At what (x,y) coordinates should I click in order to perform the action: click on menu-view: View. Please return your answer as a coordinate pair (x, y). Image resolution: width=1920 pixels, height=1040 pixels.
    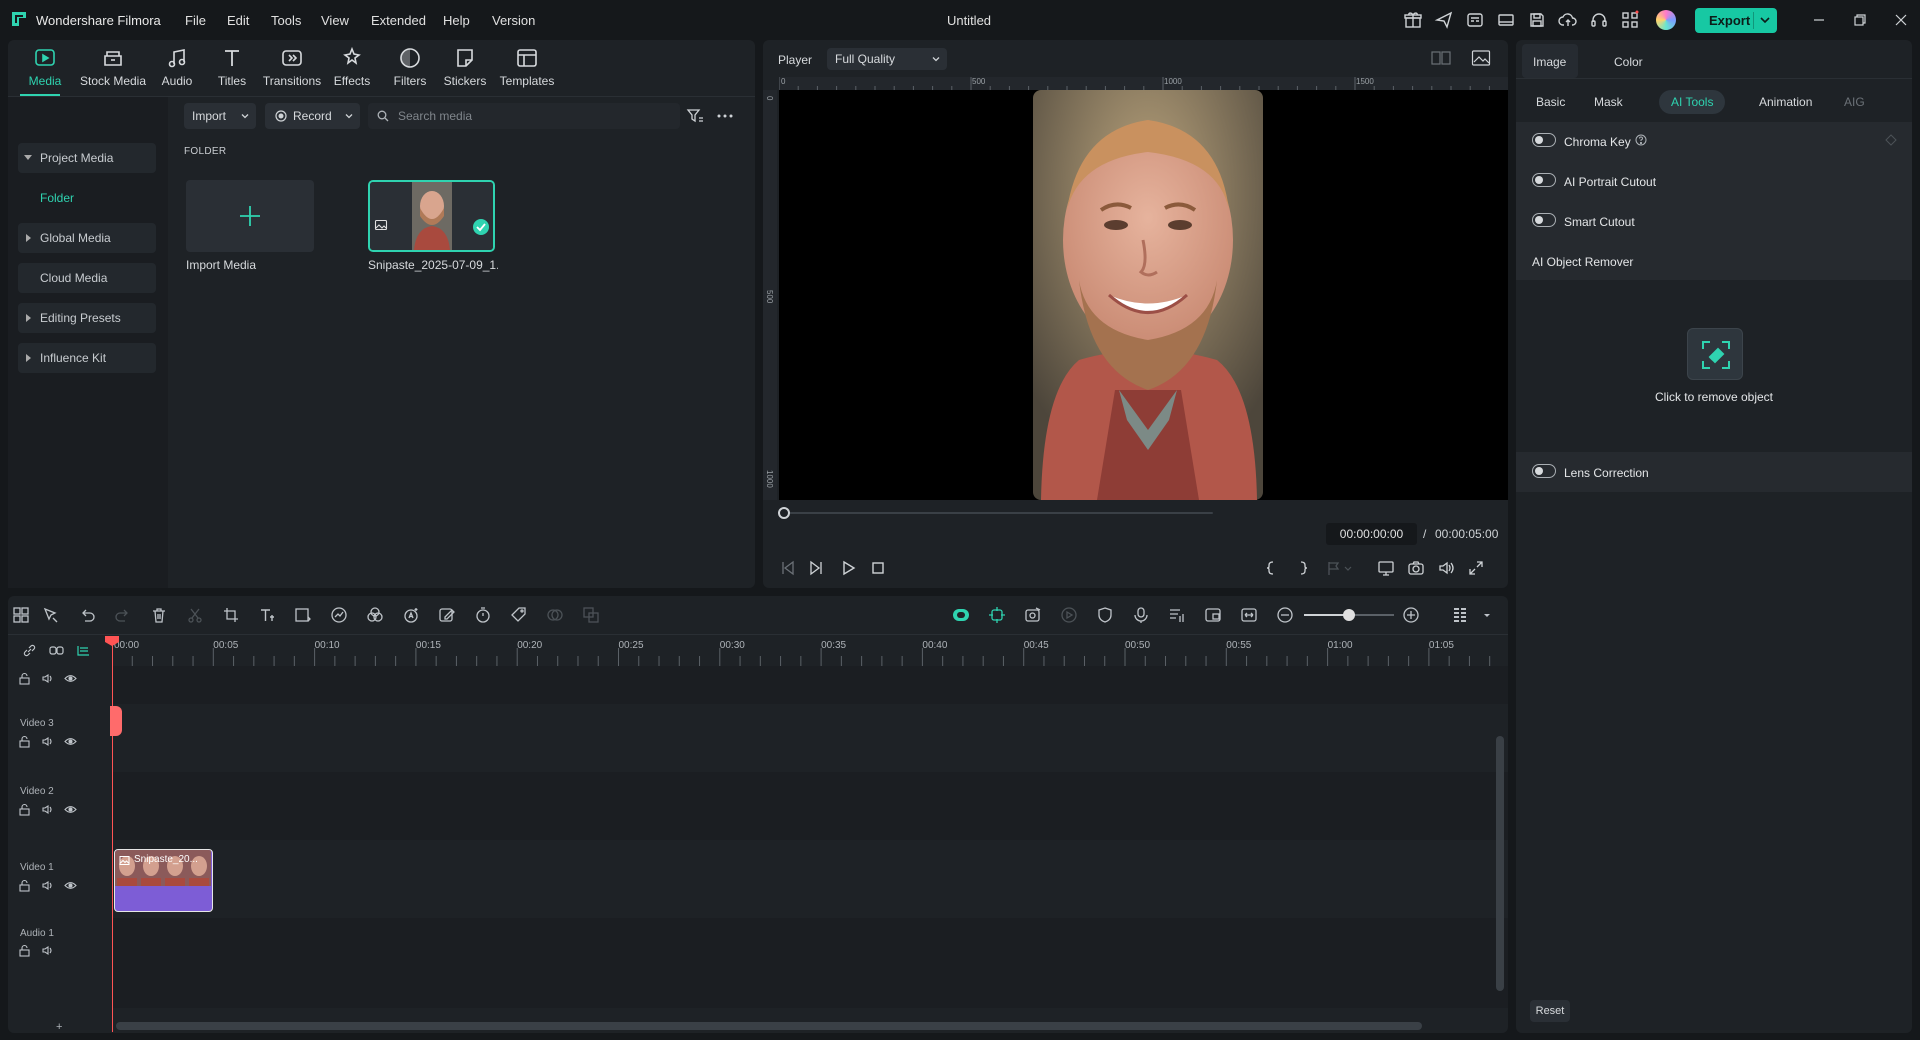
    Looking at the image, I should click on (335, 20).